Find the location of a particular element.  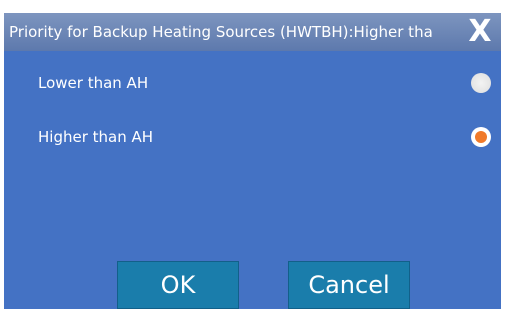

close-icon: X is located at coordinates (480, 31).